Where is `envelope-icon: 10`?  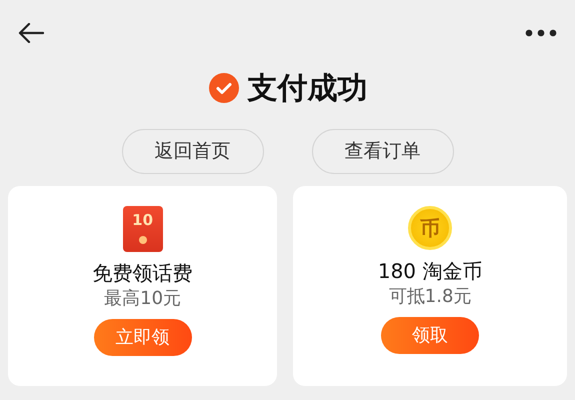
envelope-icon: 10 is located at coordinates (142, 229).